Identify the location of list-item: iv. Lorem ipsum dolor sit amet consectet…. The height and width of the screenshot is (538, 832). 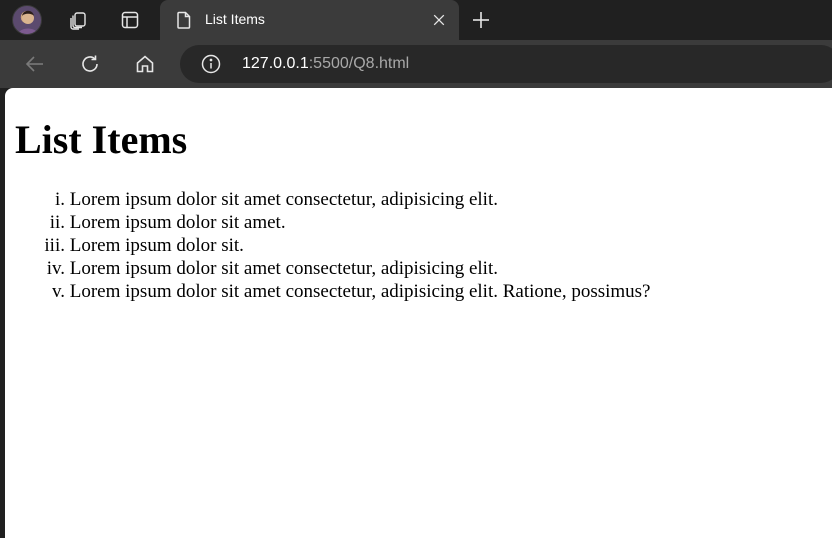
(333, 268).